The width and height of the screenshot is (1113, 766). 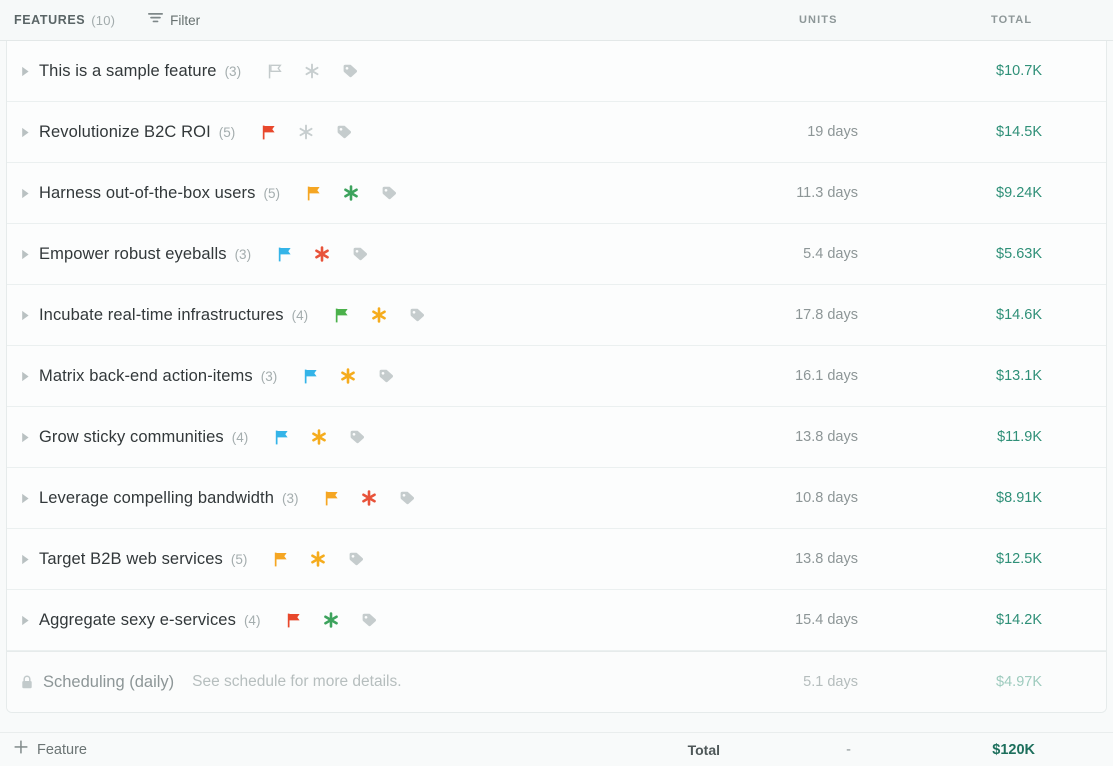 What do you see at coordinates (818, 20) in the screenshot?
I see `column-header-units: UNITS` at bounding box center [818, 20].